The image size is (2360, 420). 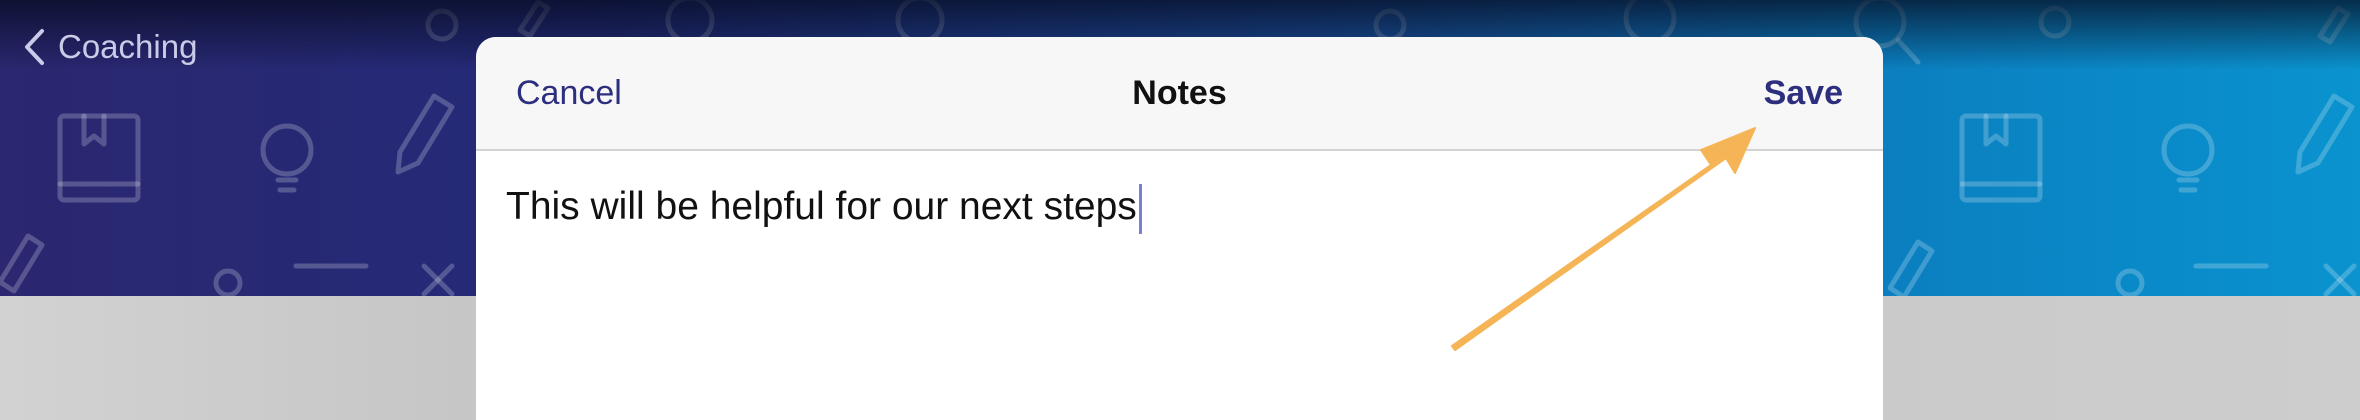 I want to click on save-button: Save, so click(x=1803, y=93).